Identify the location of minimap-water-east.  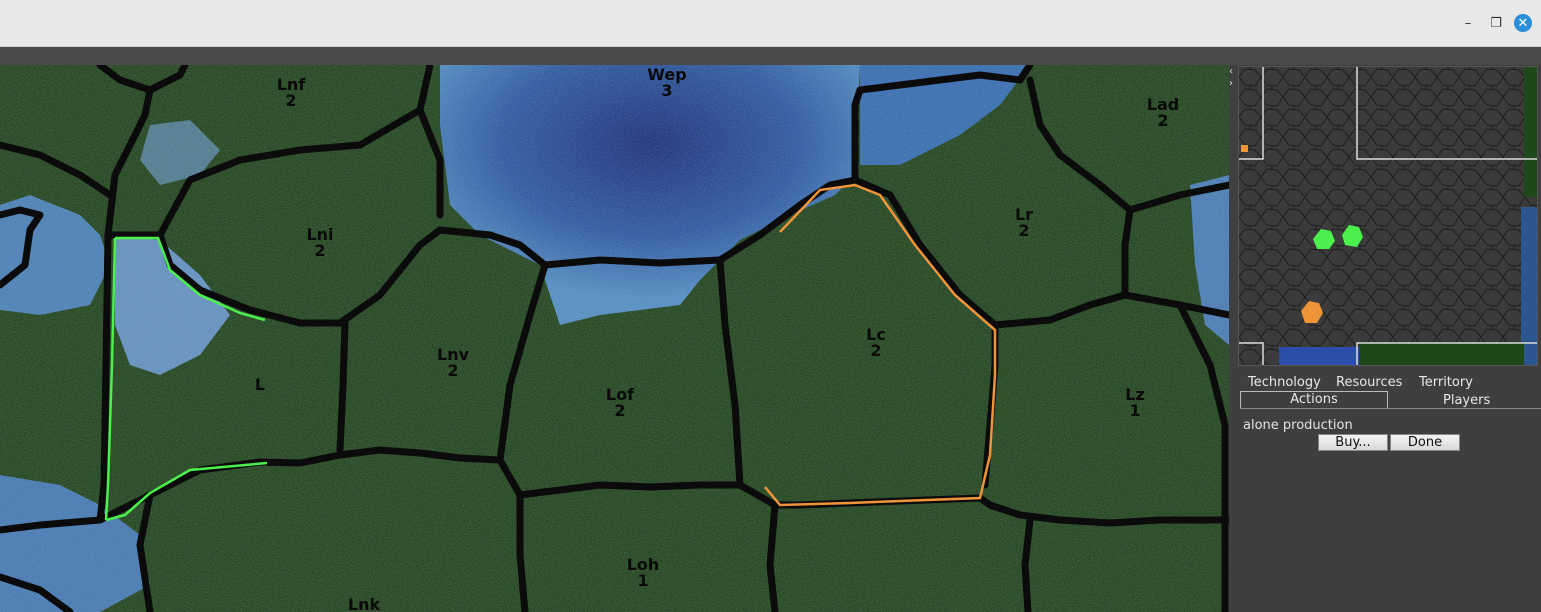
(1529, 286).